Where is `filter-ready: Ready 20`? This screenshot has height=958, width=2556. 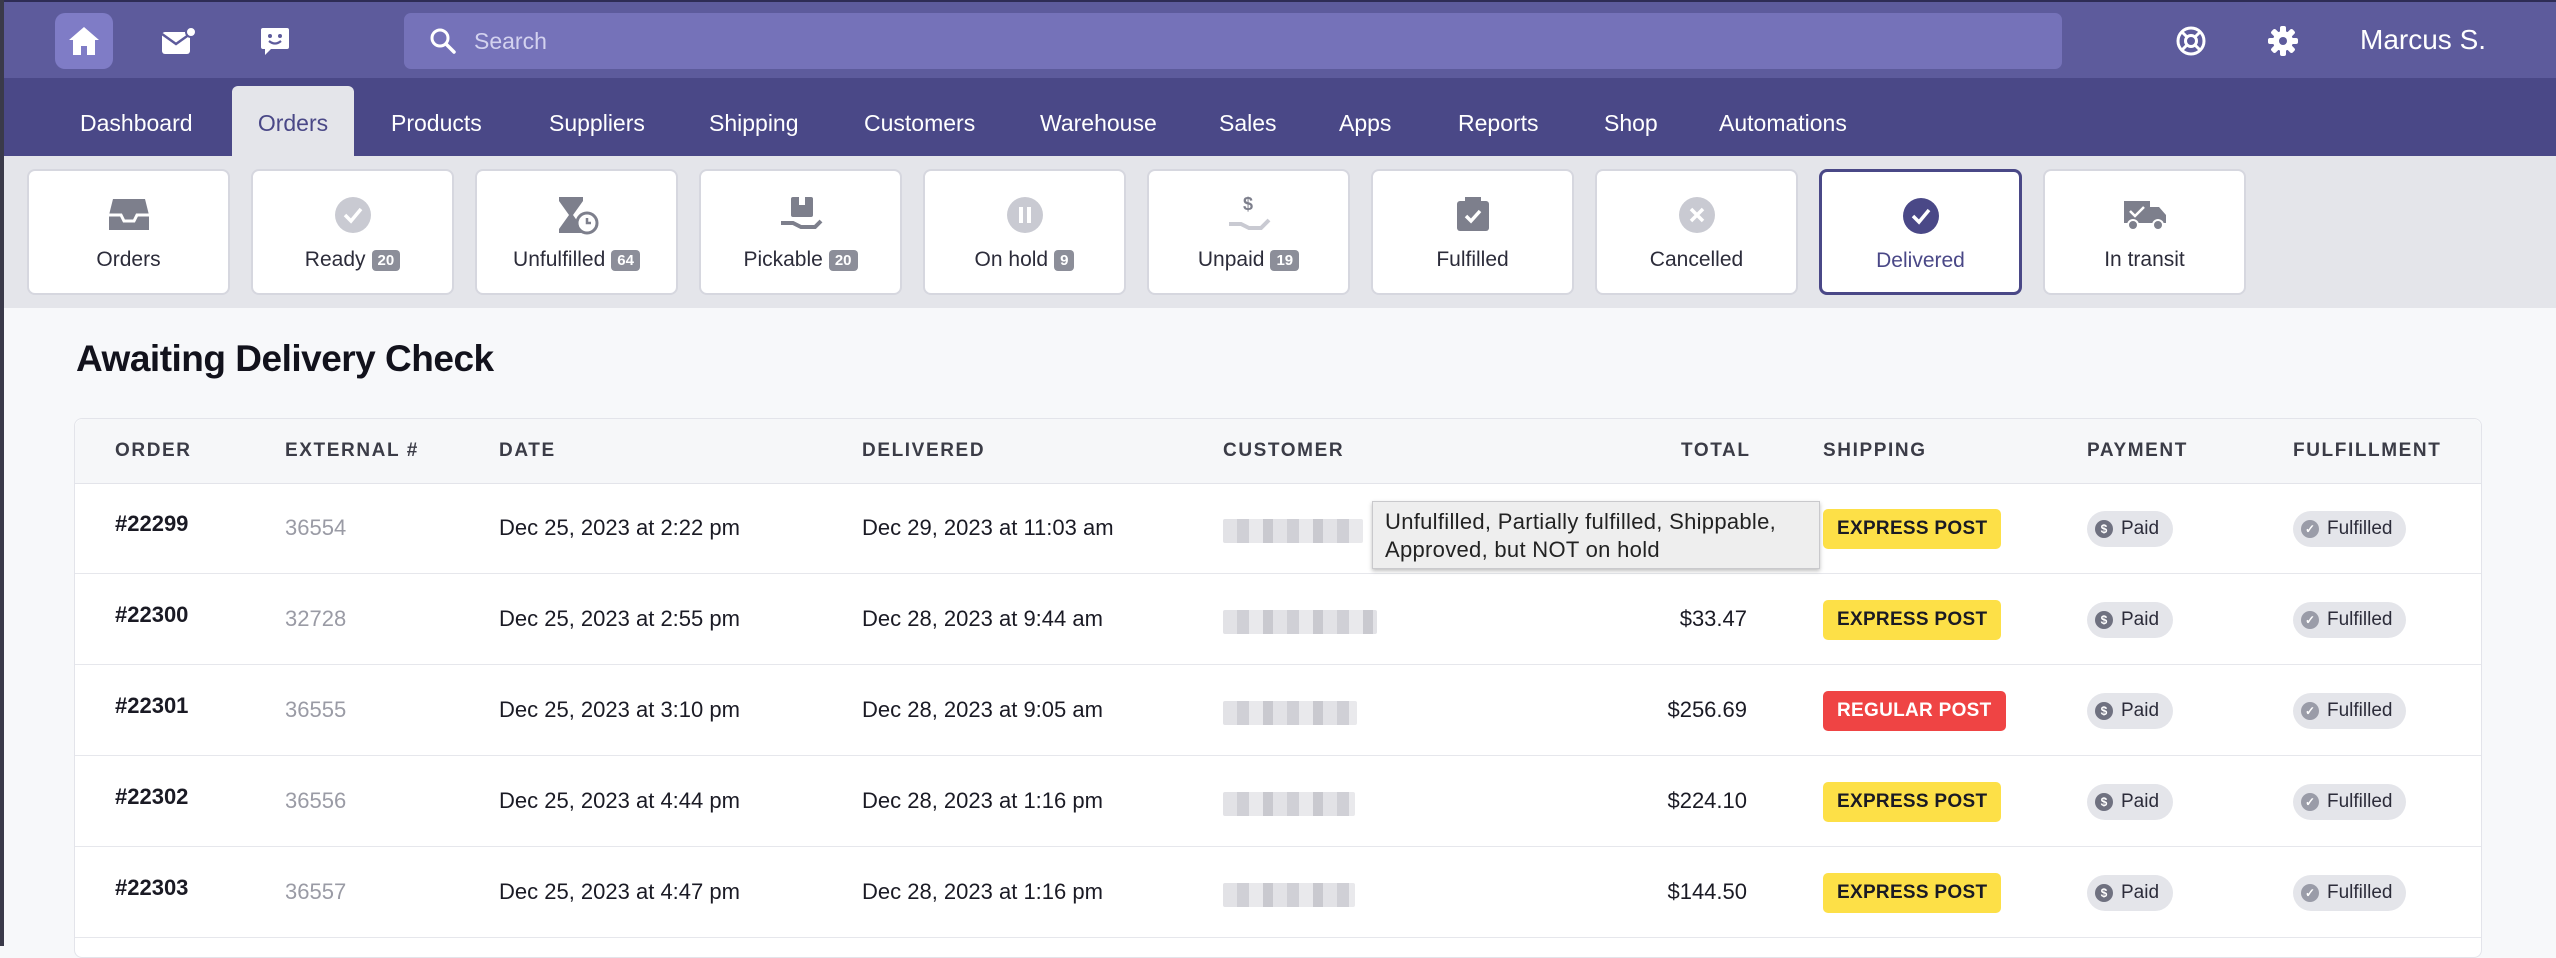
filter-ready: Ready 20 is located at coordinates (352, 232).